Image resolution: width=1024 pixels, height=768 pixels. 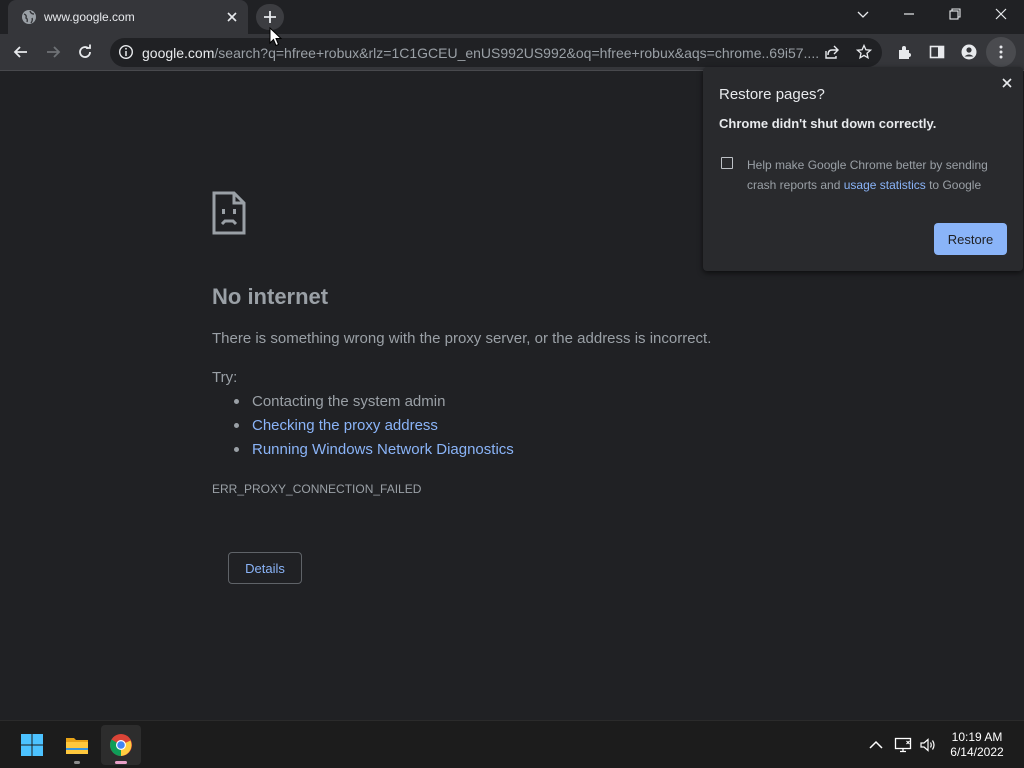 I want to click on network-icon, so click(x=903, y=745).